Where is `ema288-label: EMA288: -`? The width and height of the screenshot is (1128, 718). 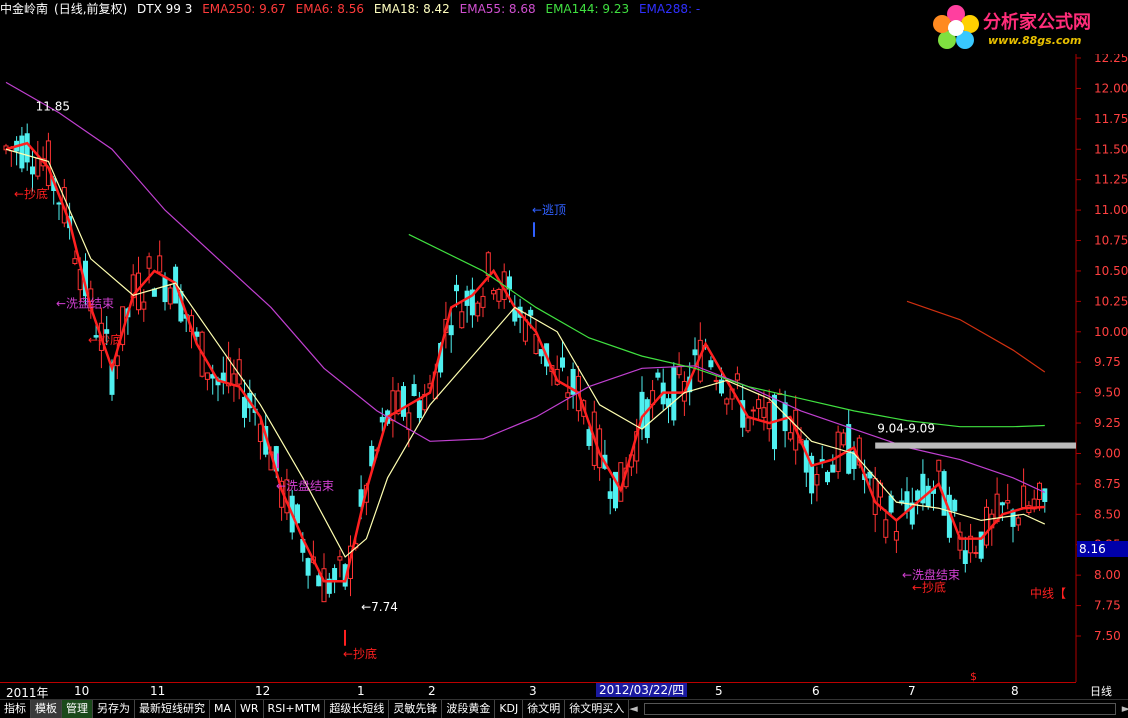 ema288-label: EMA288: - is located at coordinates (669, 9).